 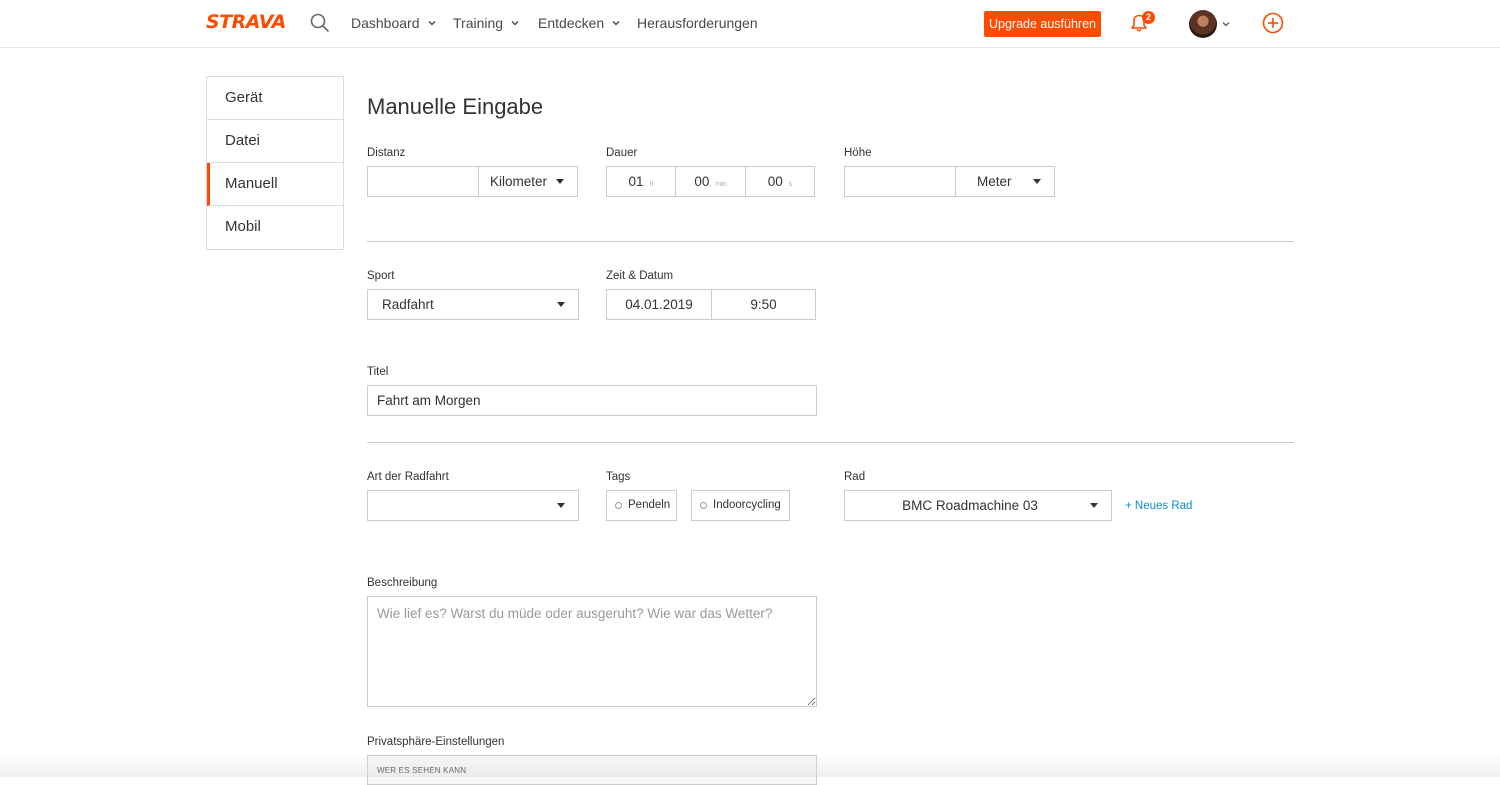 I want to click on duration-input-group: 01 h 00 min 00 s, so click(x=710, y=181).